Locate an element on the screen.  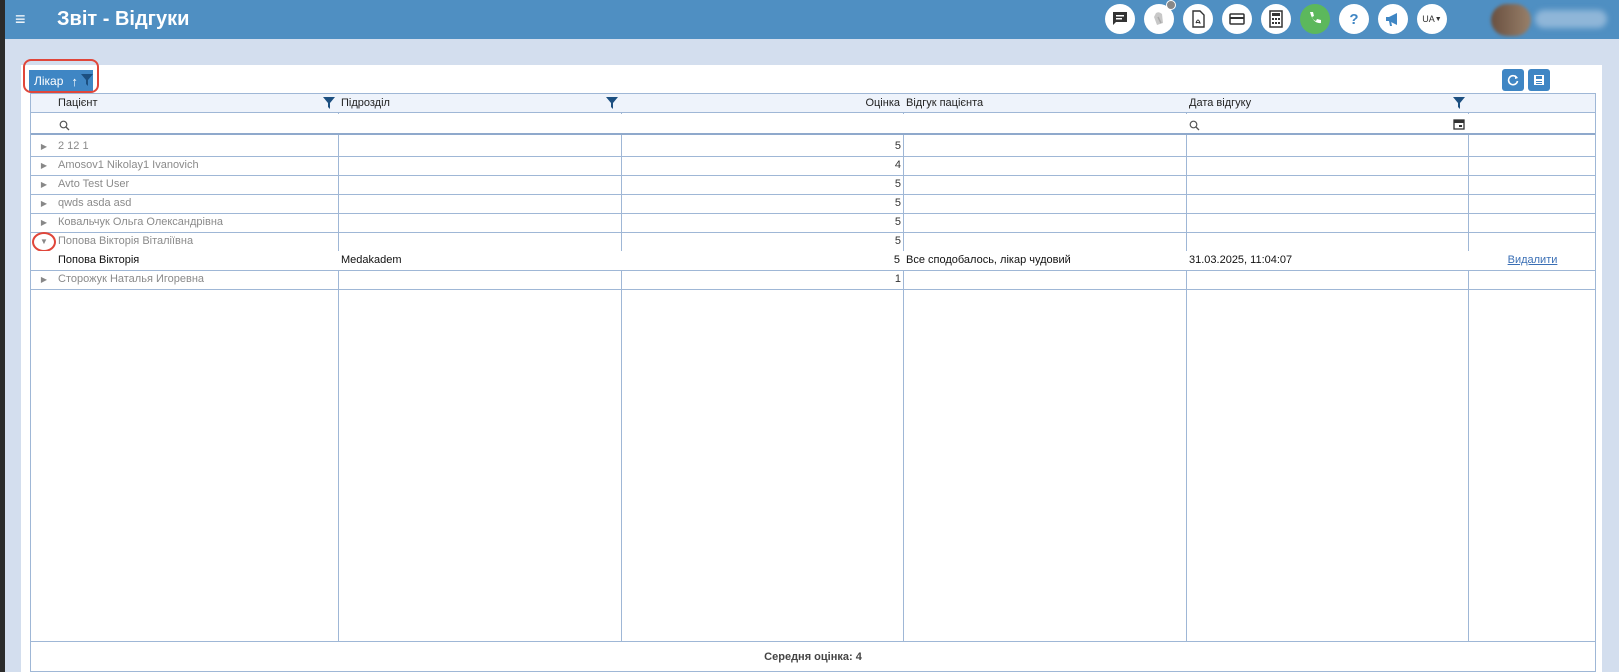
group-name: Ковальчук Ольга Олександрівна is located at coordinates (141, 222).